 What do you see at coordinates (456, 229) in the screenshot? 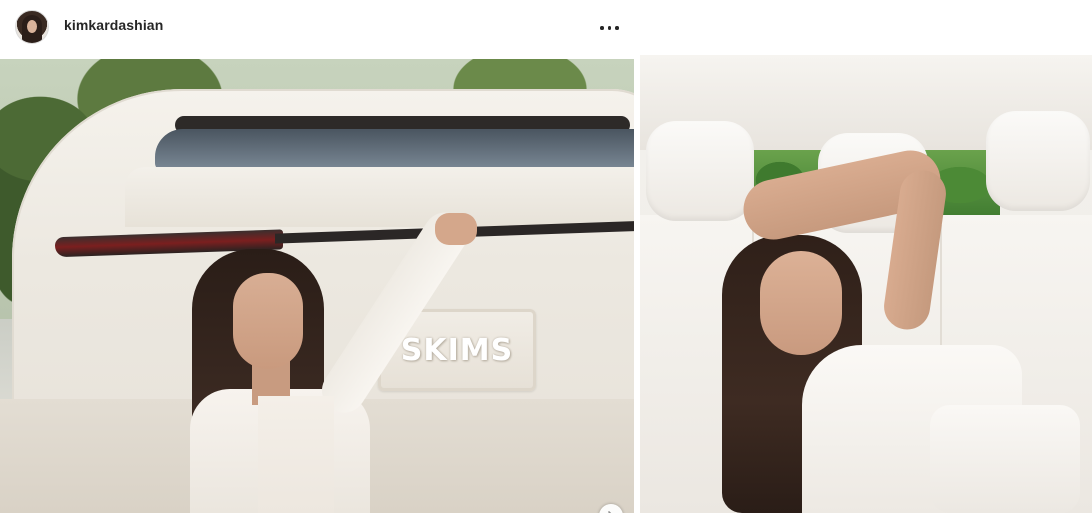
I see `person-hand` at bounding box center [456, 229].